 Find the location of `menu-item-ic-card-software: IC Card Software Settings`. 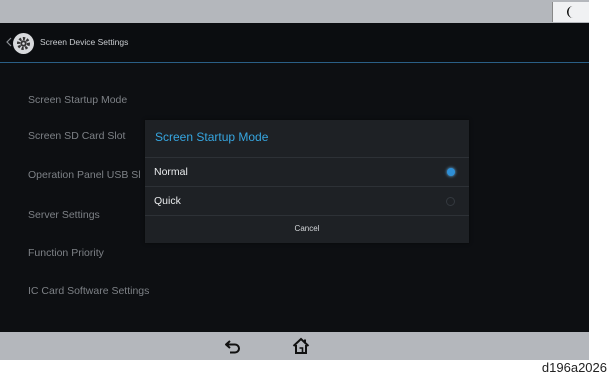

menu-item-ic-card-software: IC Card Software Settings is located at coordinates (88, 291).